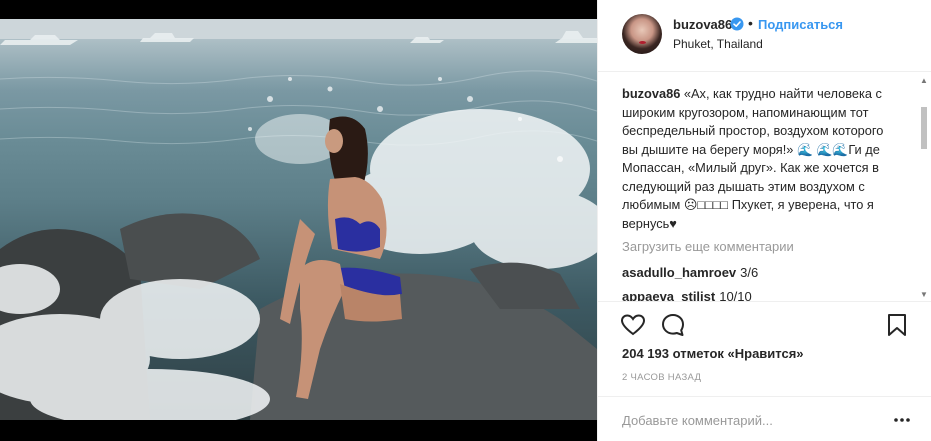 The image size is (931, 441). Describe the element at coordinates (651, 93) in the screenshot. I see `caption-username: buzova86` at that location.